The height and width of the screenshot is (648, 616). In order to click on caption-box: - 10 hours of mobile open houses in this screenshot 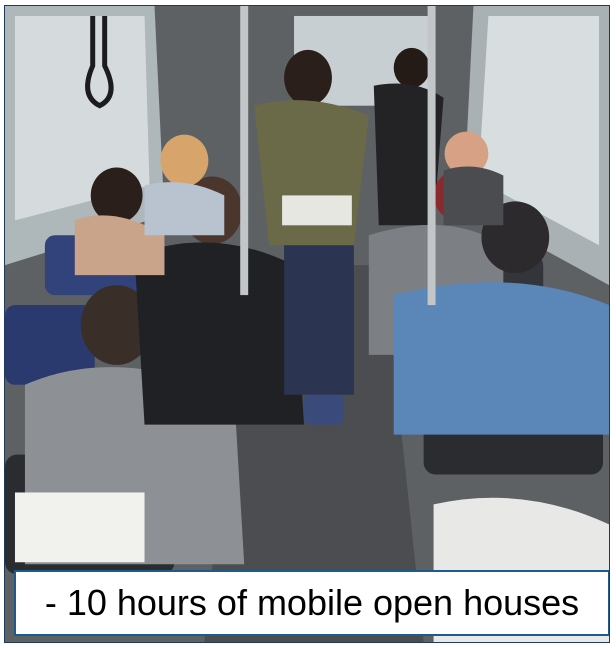, I will do `click(311, 603)`.